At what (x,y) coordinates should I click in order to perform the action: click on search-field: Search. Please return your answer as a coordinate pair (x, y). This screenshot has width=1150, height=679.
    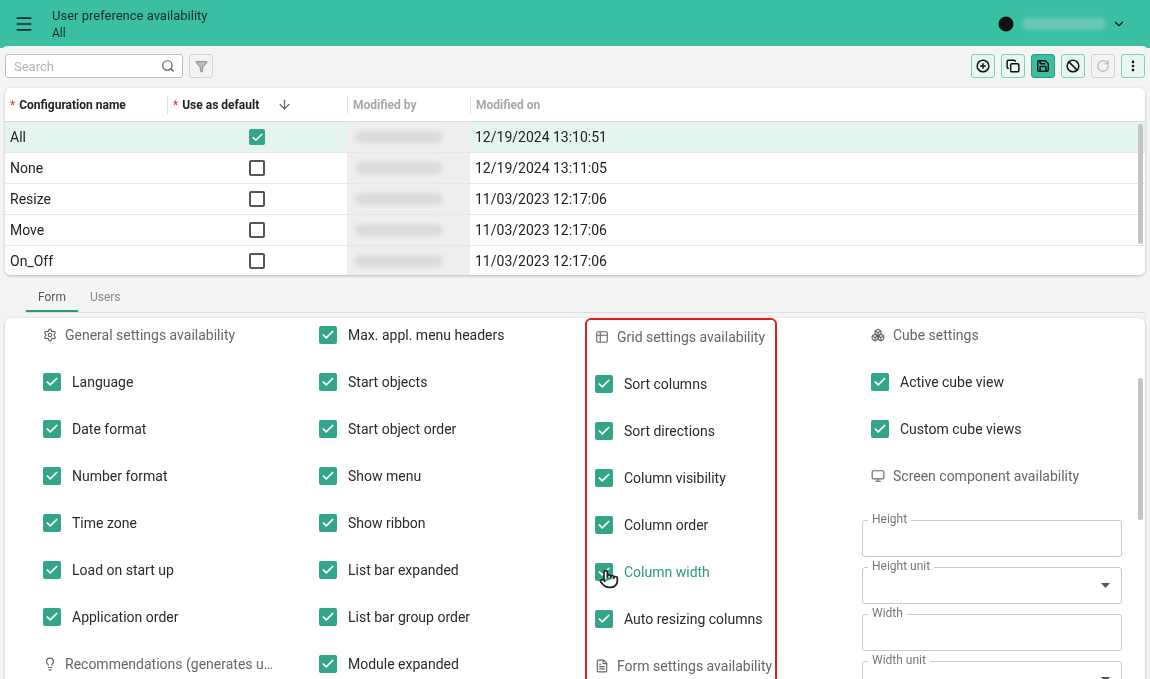
    Looking at the image, I should click on (94, 66).